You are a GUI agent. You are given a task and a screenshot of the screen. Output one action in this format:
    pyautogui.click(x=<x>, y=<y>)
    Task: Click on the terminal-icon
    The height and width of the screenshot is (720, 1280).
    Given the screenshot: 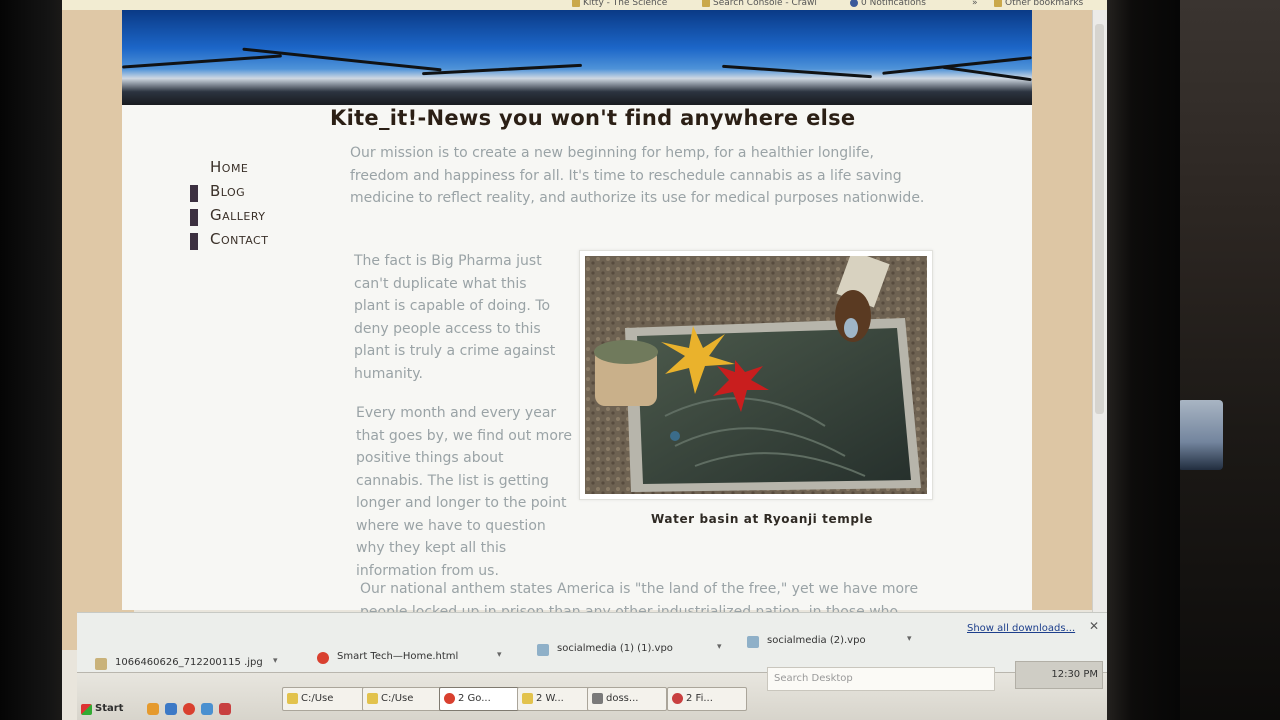 What is the action you would take?
    pyautogui.click(x=597, y=698)
    